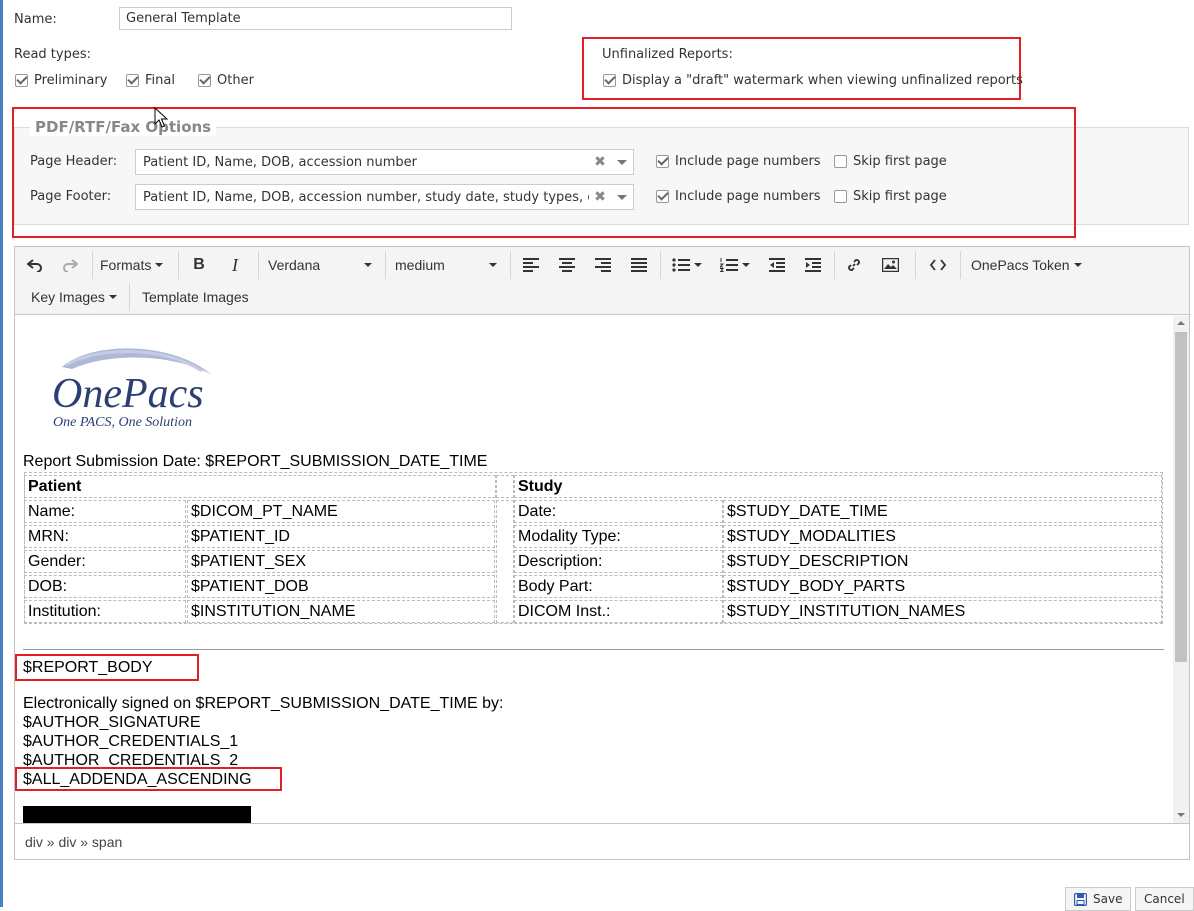 Image resolution: width=1194 pixels, height=911 pixels. I want to click on header-include-page-numbers-label: Include page numbers, so click(748, 161).